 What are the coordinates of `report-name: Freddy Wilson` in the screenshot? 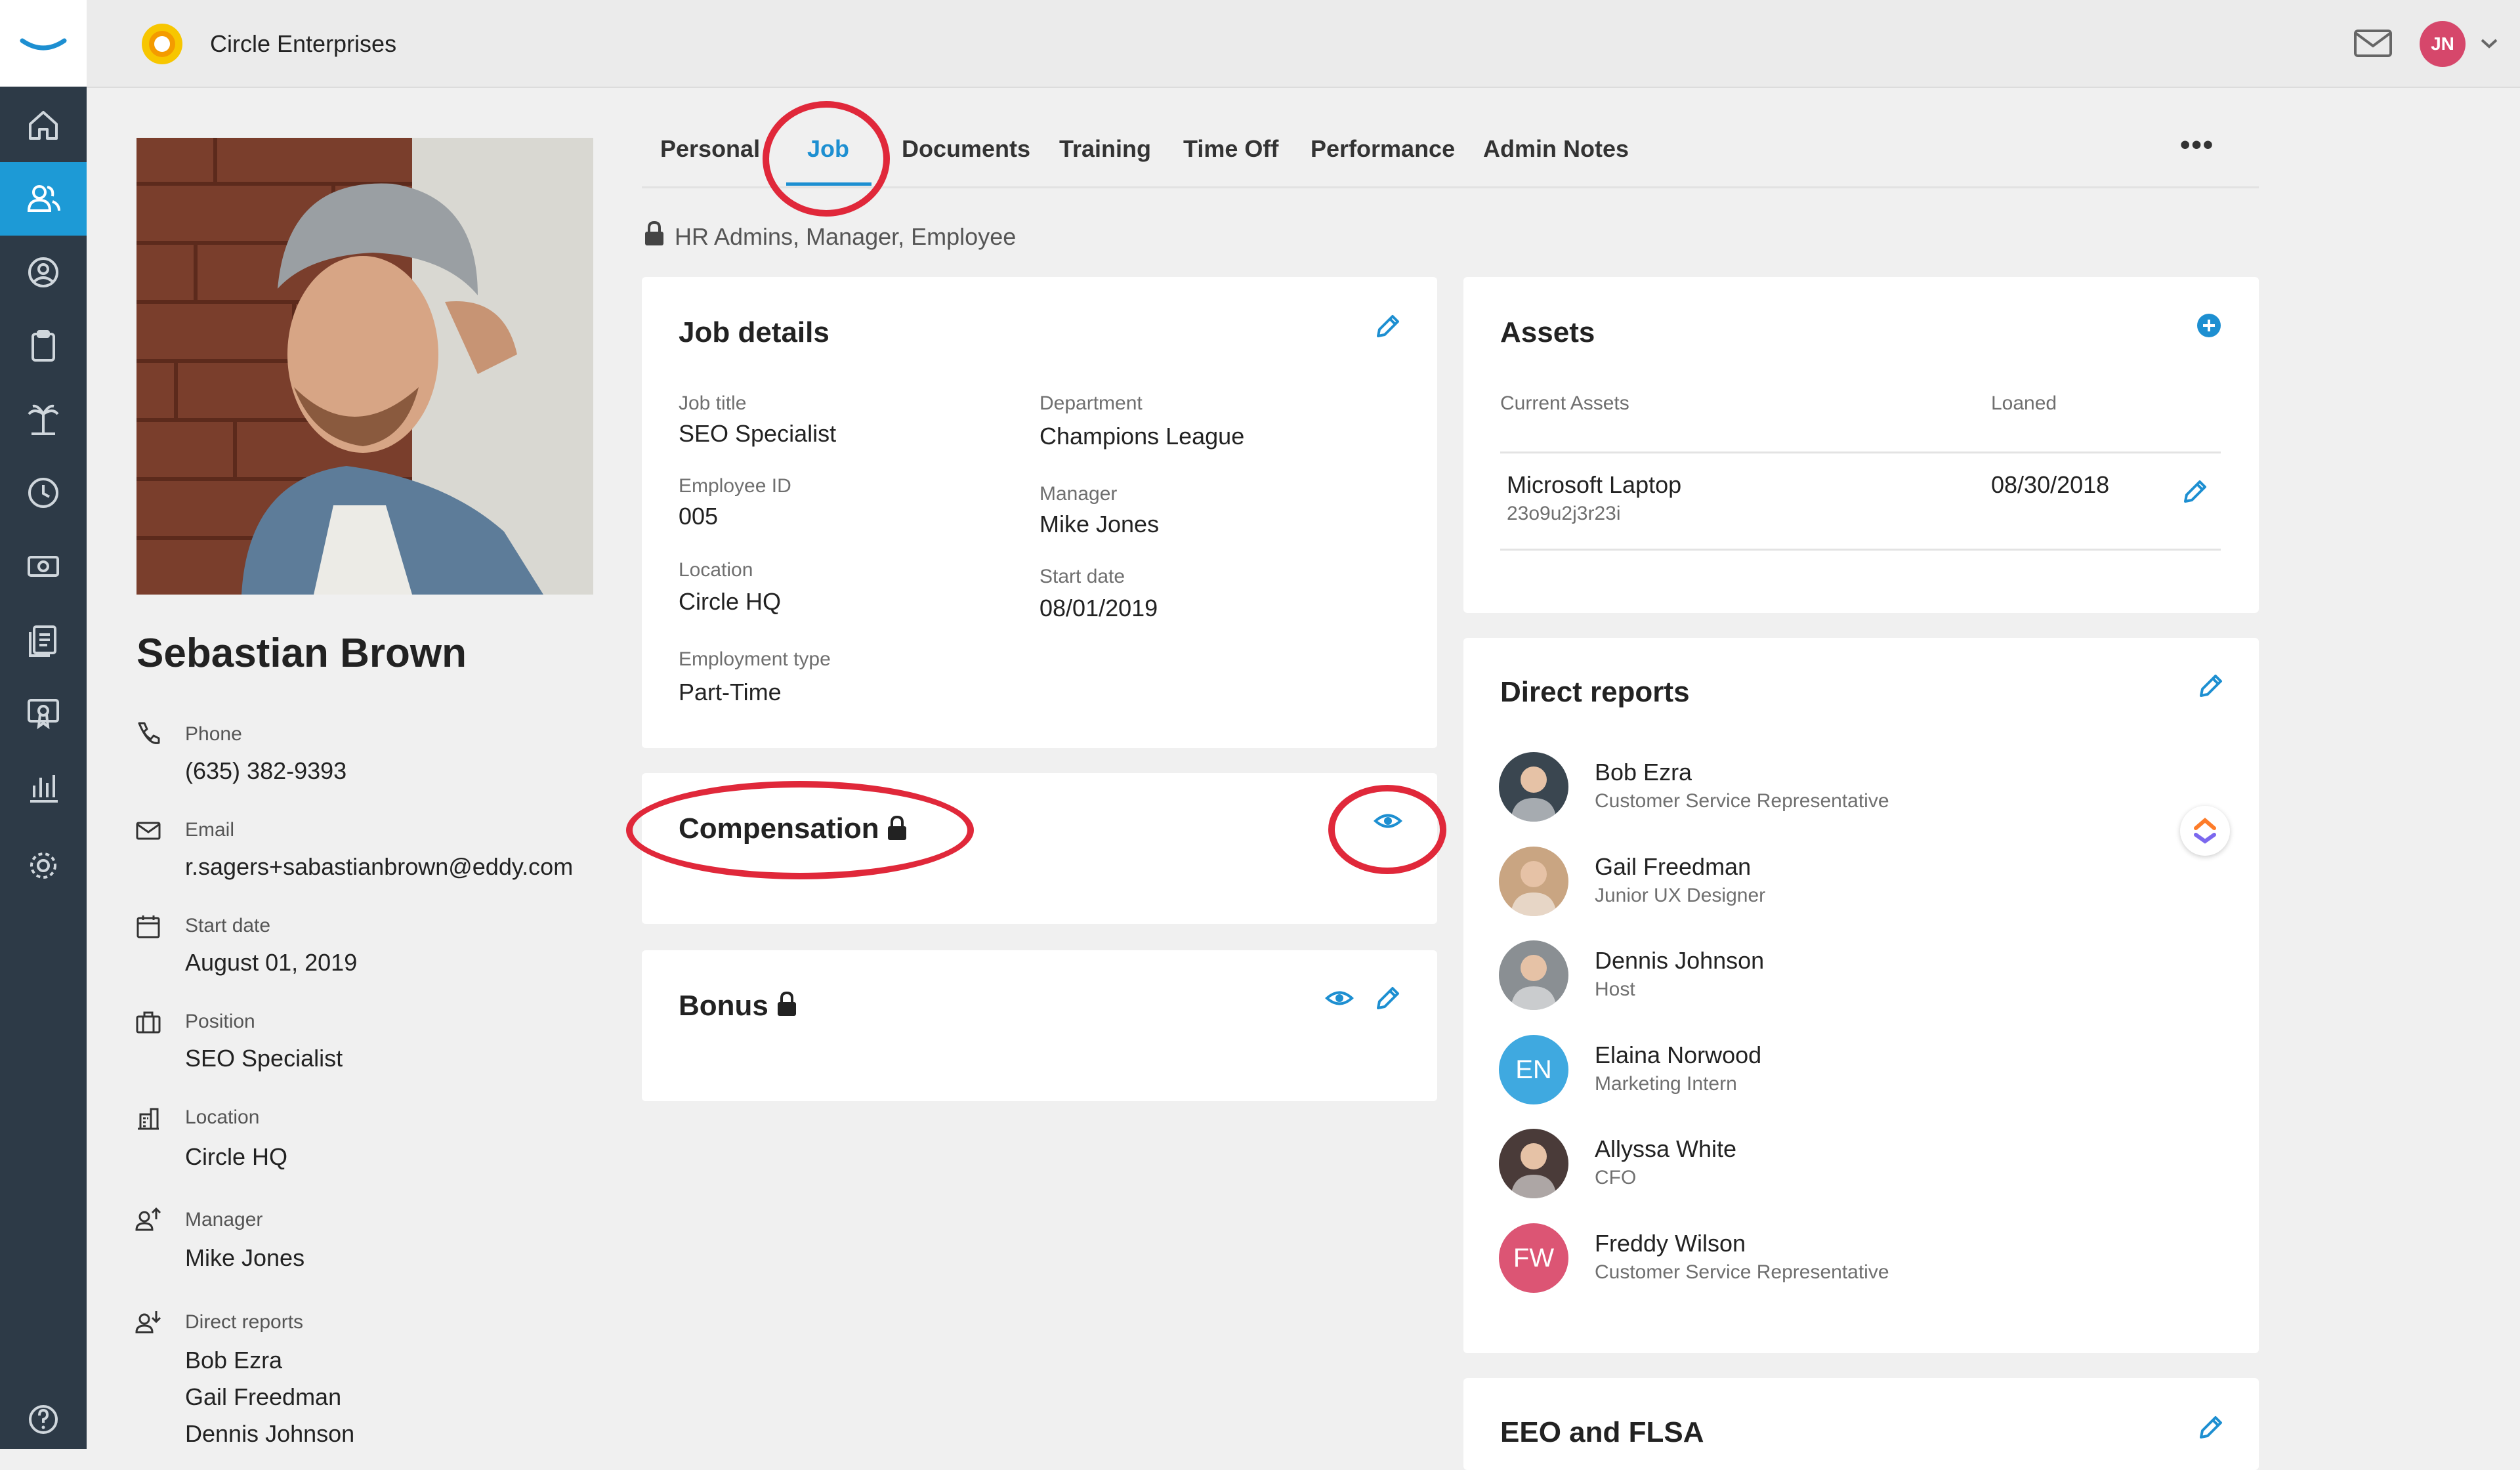 It's located at (1670, 1243).